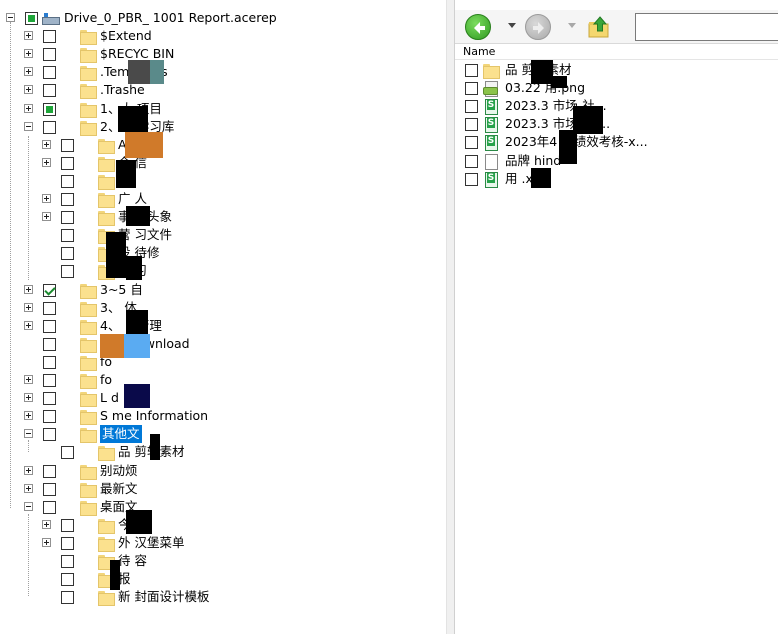 This screenshot has height=634, width=778. I want to click on tree-node: .Tempo ms, so click(223, 72).